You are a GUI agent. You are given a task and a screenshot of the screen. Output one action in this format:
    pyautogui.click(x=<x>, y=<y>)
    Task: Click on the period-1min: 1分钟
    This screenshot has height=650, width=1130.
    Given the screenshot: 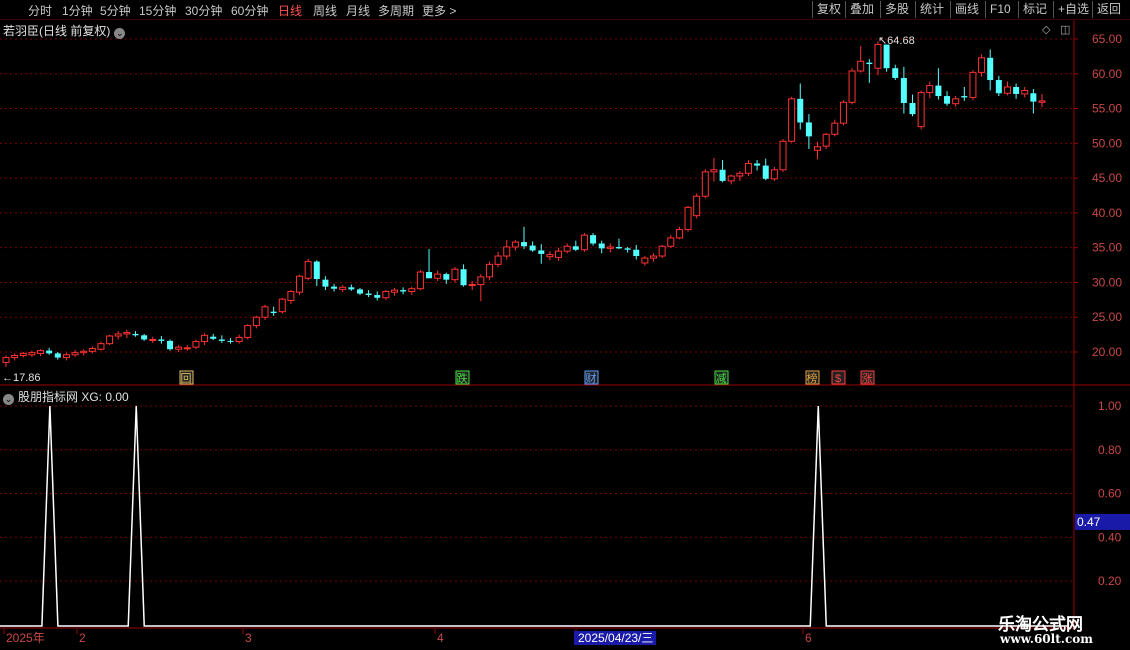 What is the action you would take?
    pyautogui.click(x=77, y=10)
    